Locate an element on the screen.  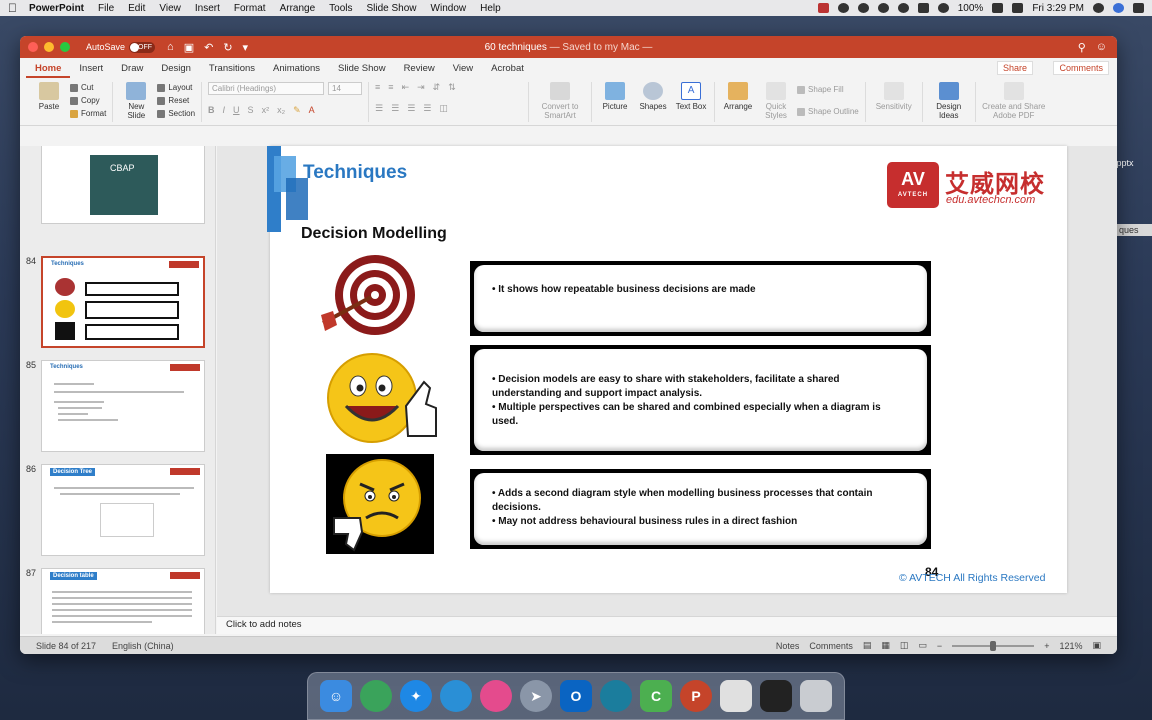
share-button: Share is located at coordinates (1014, 68).